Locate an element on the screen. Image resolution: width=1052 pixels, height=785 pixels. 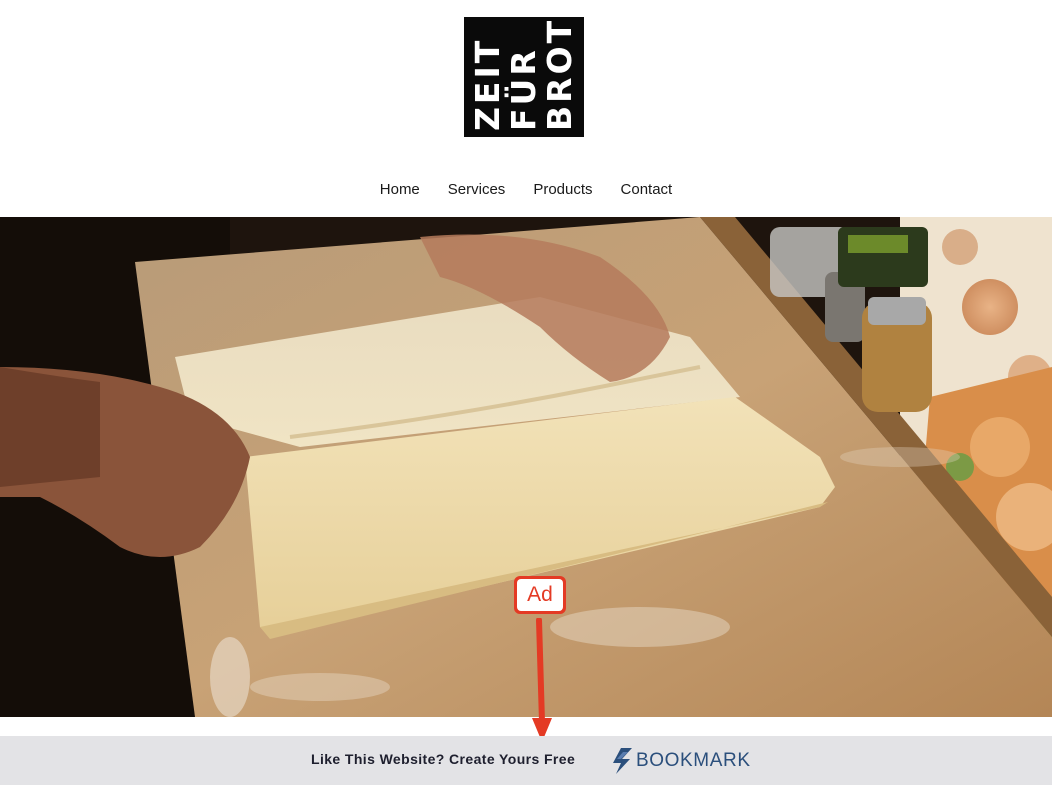
nav-home: Home is located at coordinates (400, 190).